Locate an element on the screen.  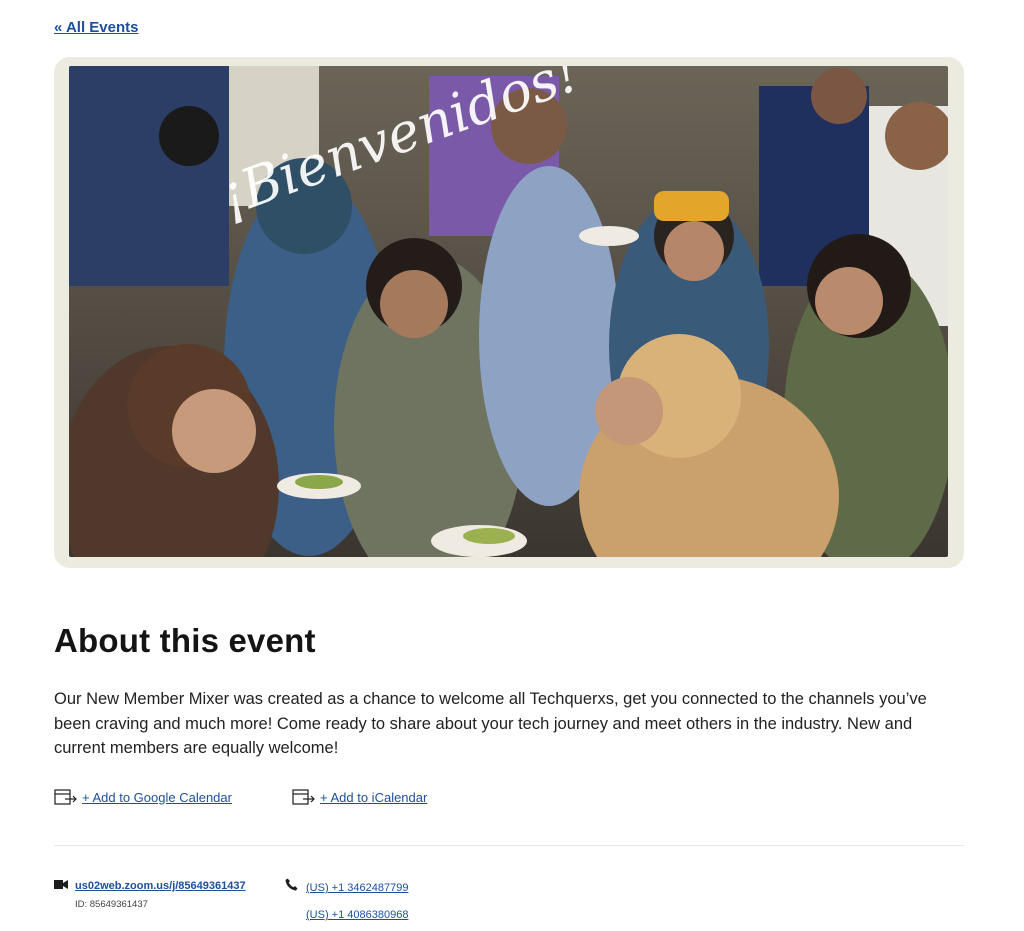
dial-in-number-1: (US) +1 3462487799 is located at coordinates (357, 888).